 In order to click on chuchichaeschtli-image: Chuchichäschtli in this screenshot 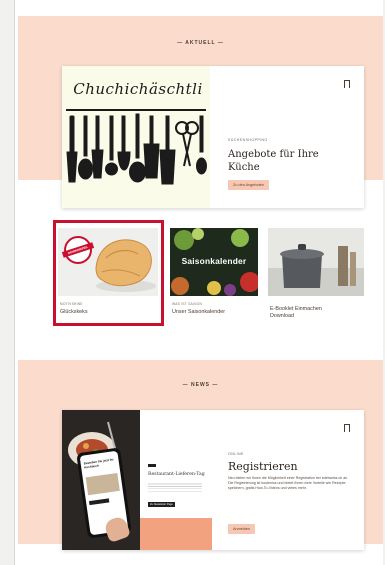, I will do `click(136, 137)`.